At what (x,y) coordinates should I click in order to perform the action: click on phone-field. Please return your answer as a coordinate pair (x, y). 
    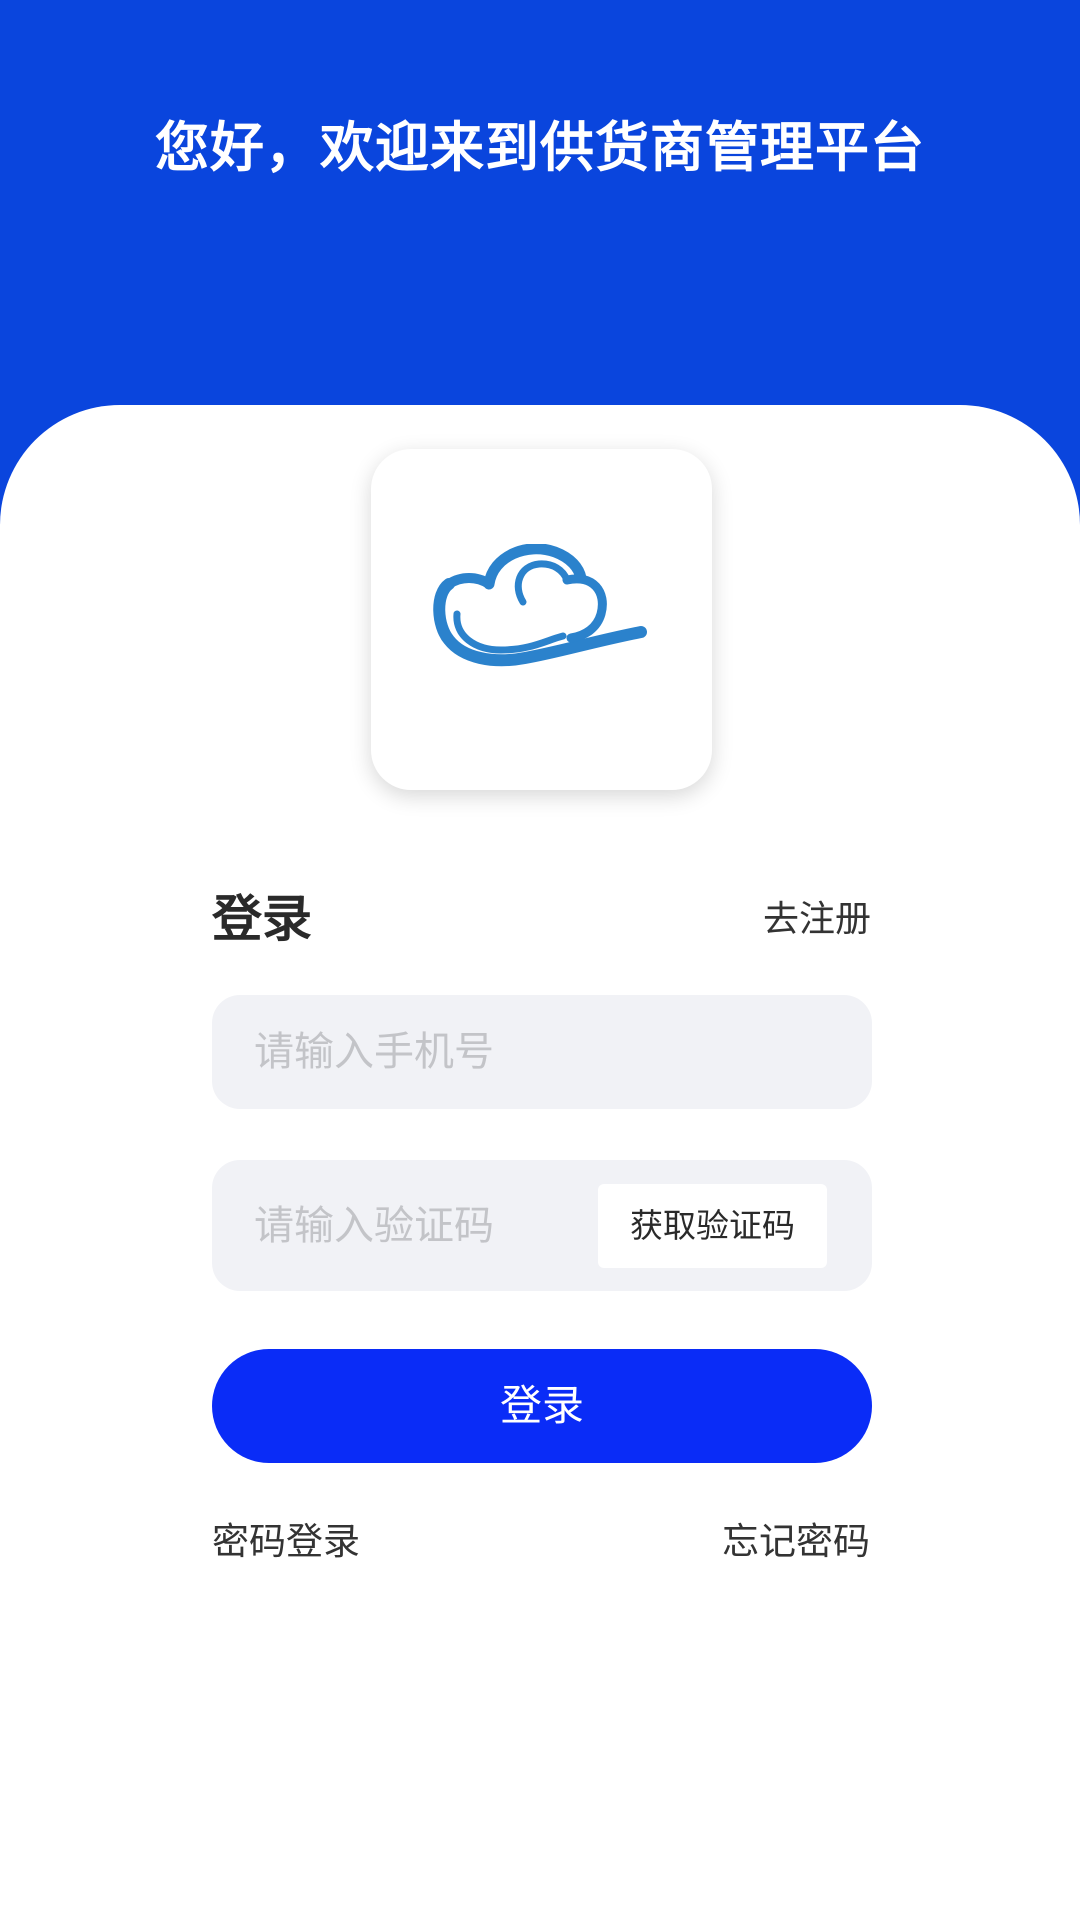
    Looking at the image, I should click on (542, 1052).